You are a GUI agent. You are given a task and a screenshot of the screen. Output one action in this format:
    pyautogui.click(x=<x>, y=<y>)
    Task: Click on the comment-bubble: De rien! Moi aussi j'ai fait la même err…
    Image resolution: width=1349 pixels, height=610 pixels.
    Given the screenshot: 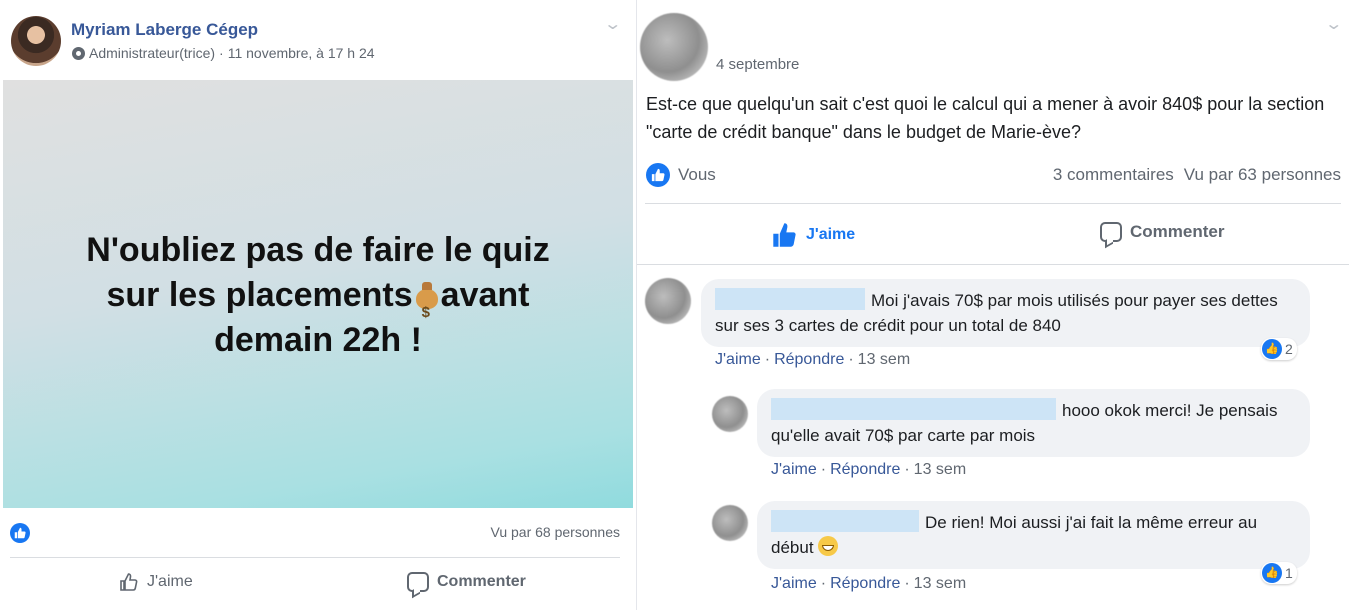 What is the action you would take?
    pyautogui.click(x=1033, y=535)
    